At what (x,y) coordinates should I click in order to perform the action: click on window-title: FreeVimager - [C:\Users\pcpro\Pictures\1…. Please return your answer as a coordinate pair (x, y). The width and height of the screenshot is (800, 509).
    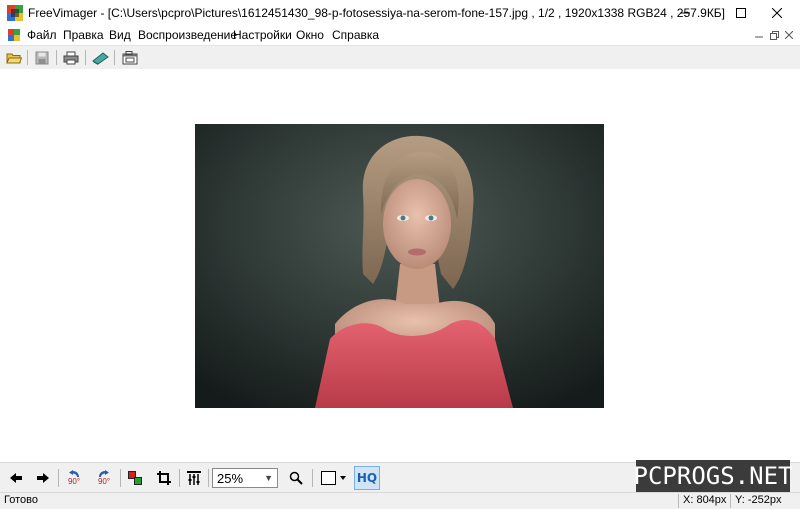
    Looking at the image, I should click on (377, 13).